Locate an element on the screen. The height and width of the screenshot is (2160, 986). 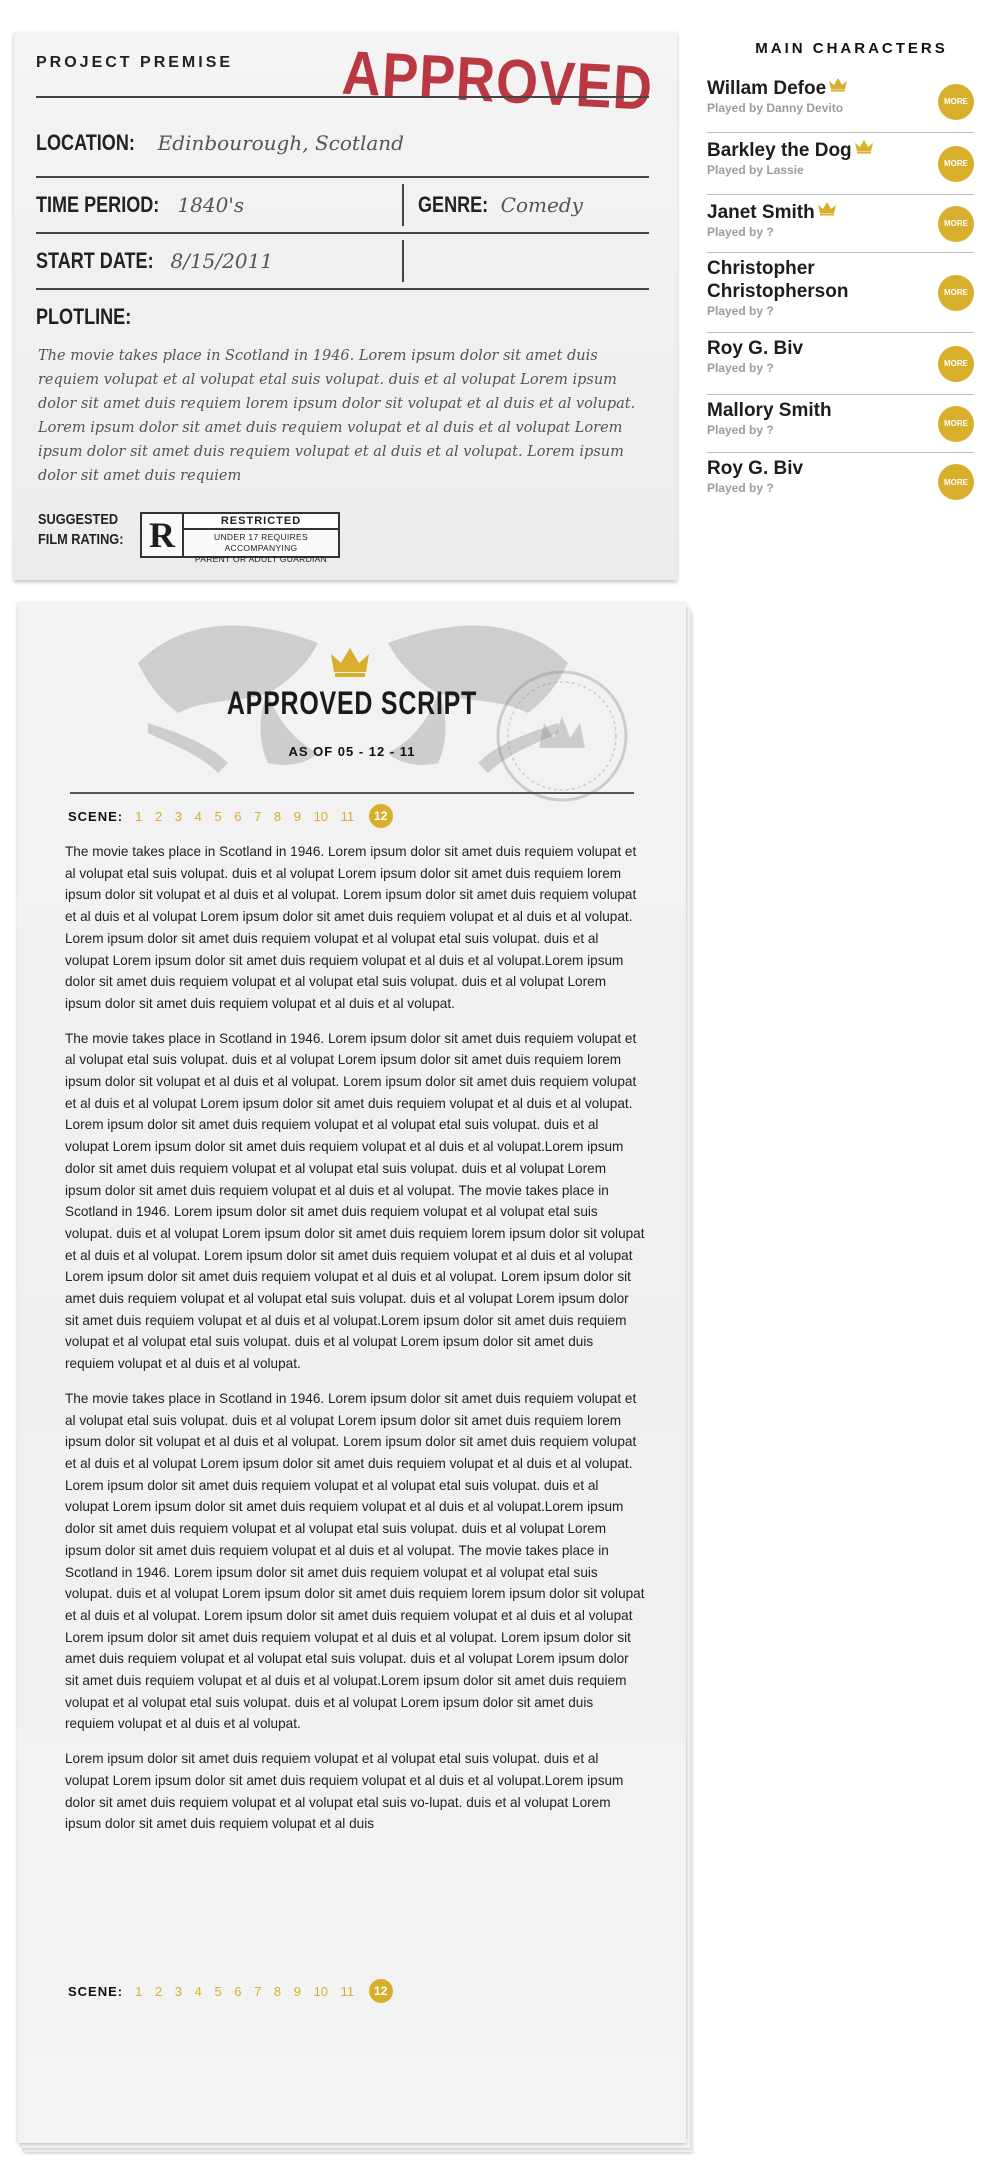
time-genre-row: TIME PERIOD: 1840's GENRE: Comedy is located at coordinates (342, 206).